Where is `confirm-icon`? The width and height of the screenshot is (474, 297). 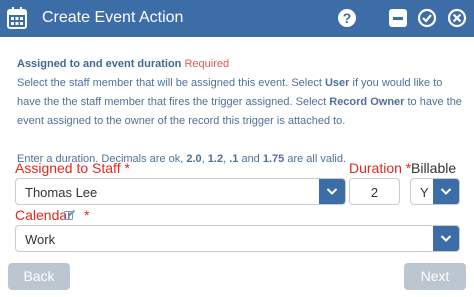 confirm-icon is located at coordinates (427, 18).